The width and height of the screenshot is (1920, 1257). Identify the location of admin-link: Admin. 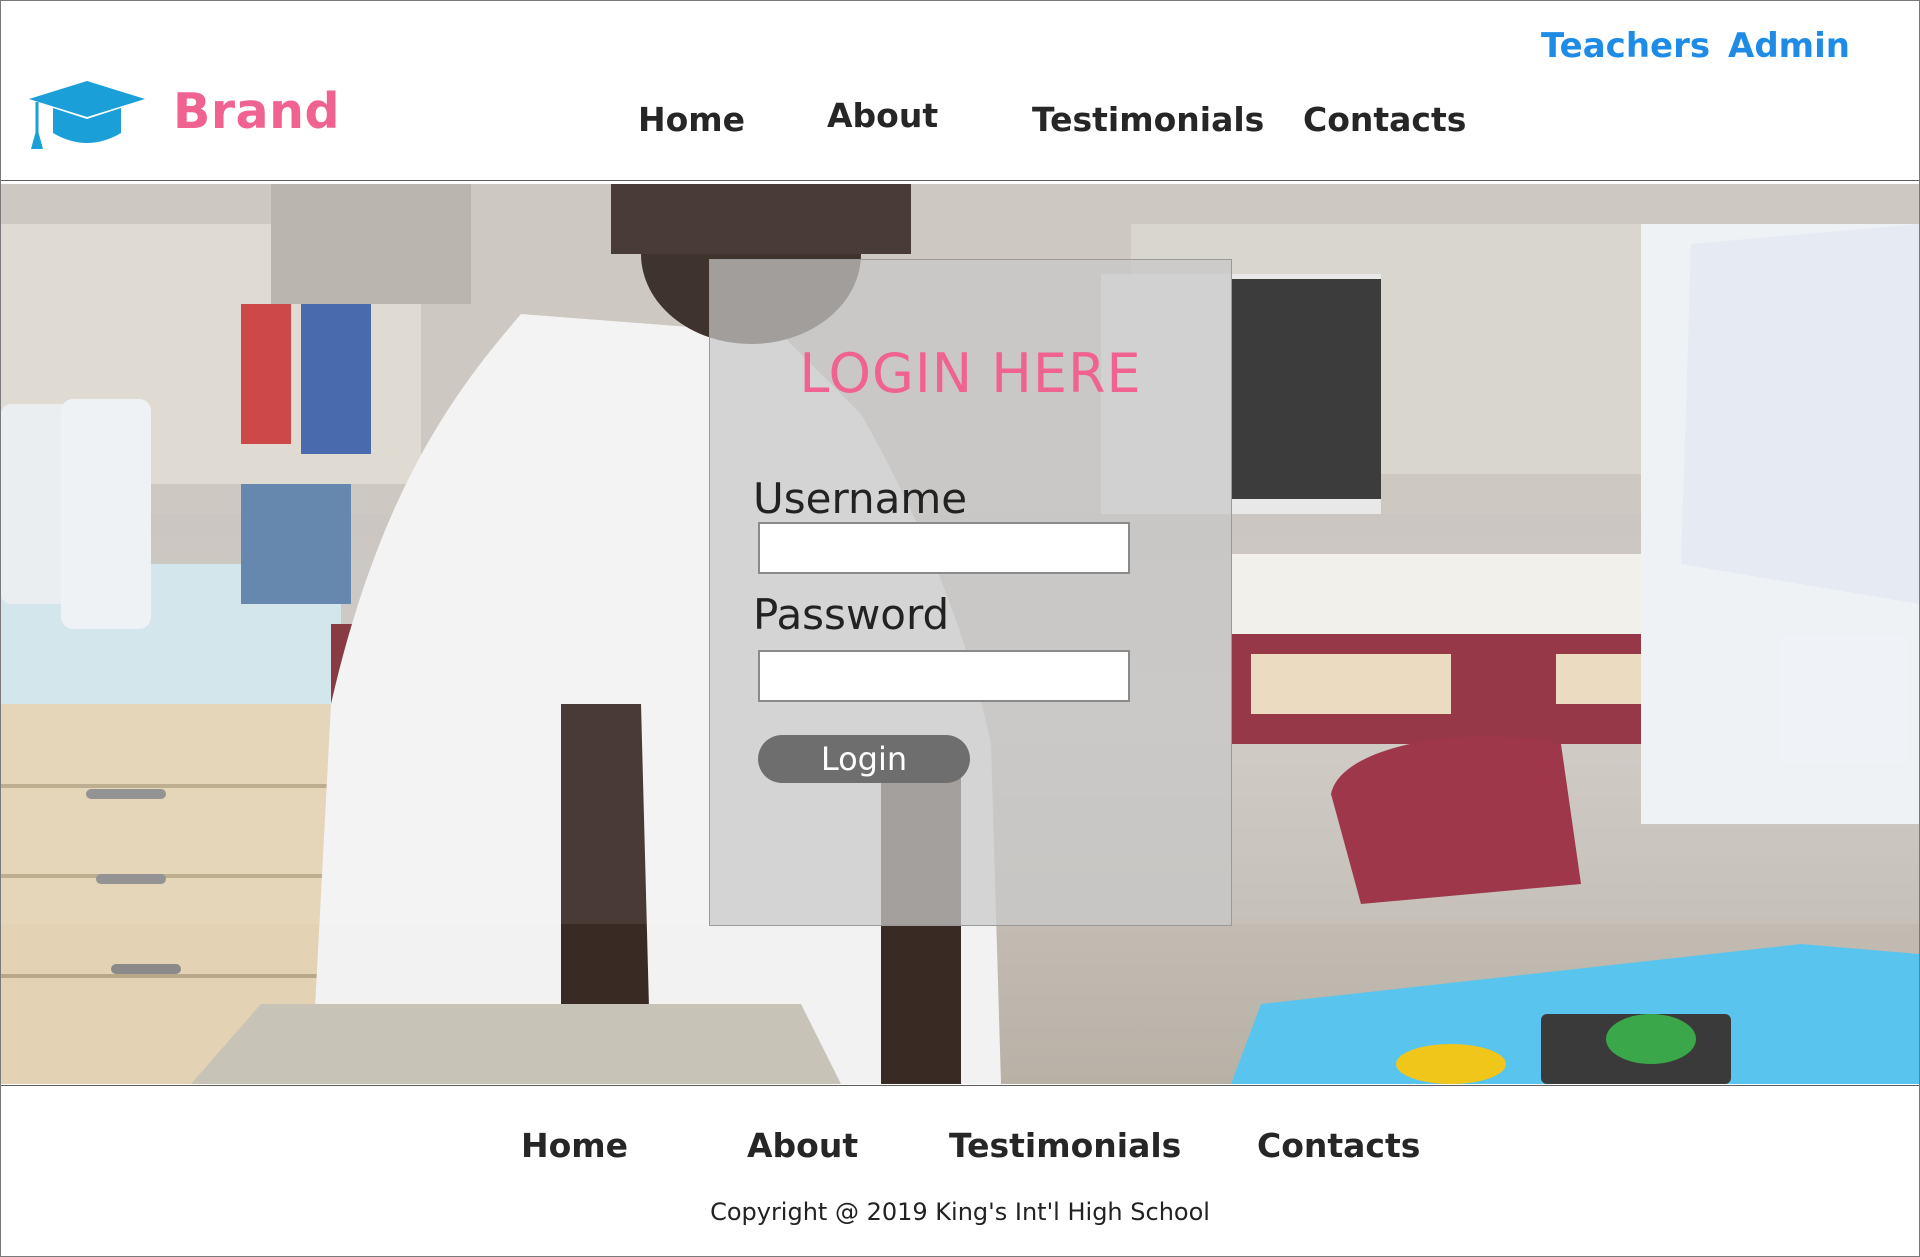
(1789, 46).